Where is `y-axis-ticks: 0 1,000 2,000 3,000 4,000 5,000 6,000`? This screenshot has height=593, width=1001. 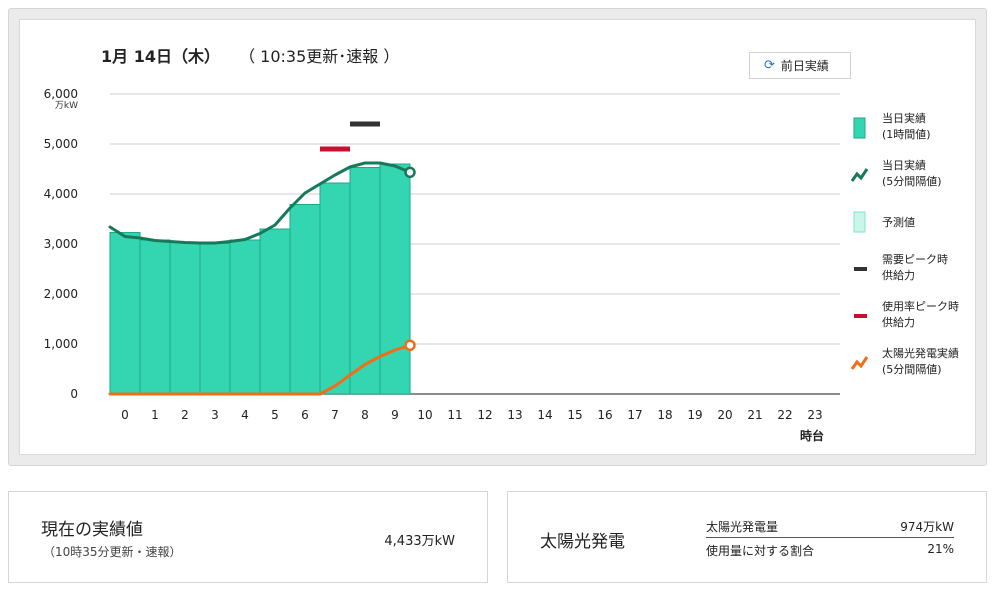
y-axis-ticks: 0 1,000 2,000 3,000 4,000 5,000 6,000 is located at coordinates (61, 244).